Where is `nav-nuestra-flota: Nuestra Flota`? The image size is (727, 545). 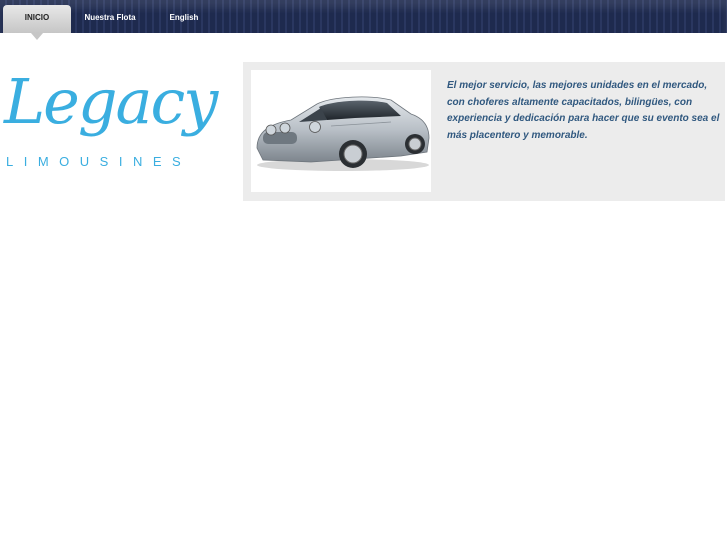 nav-nuestra-flota: Nuestra Flota is located at coordinates (110, 19).